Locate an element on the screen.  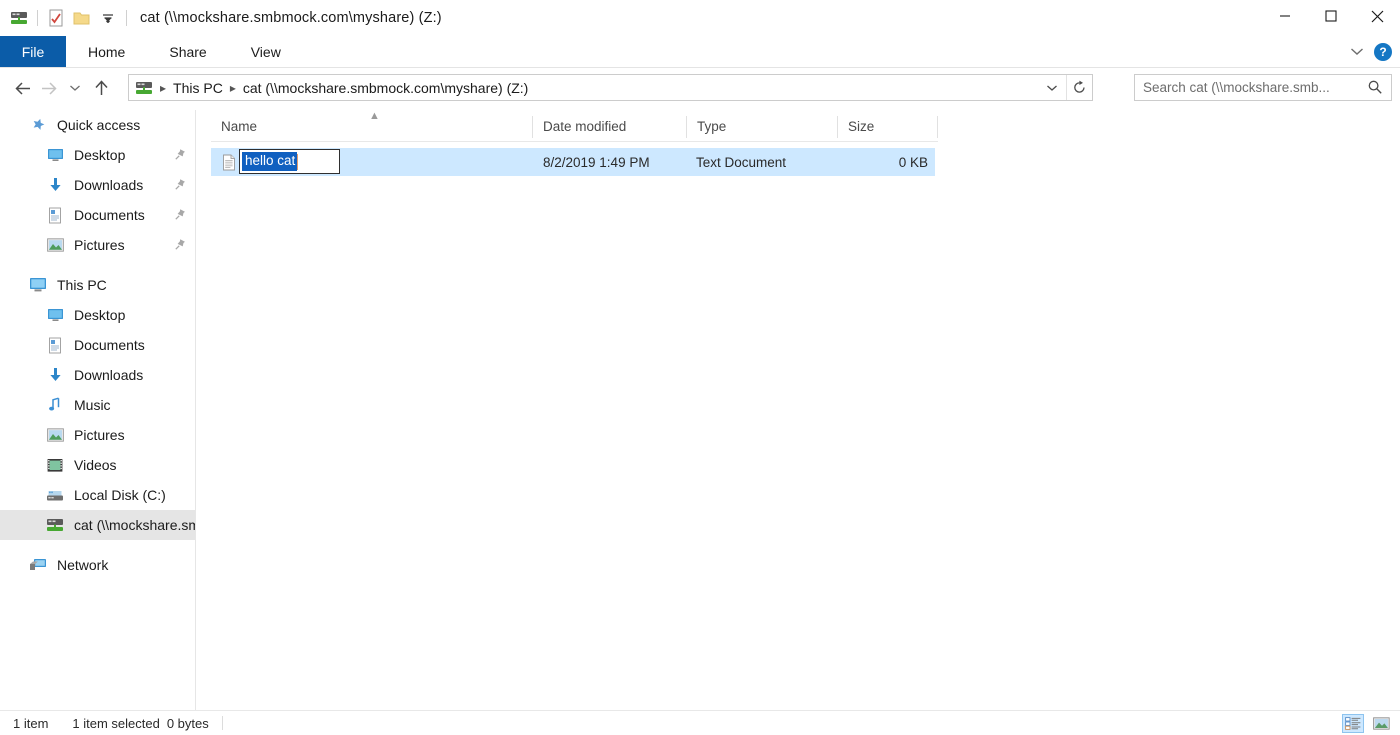
sidebar-item-pictures: Pictures is located at coordinates (97, 435).